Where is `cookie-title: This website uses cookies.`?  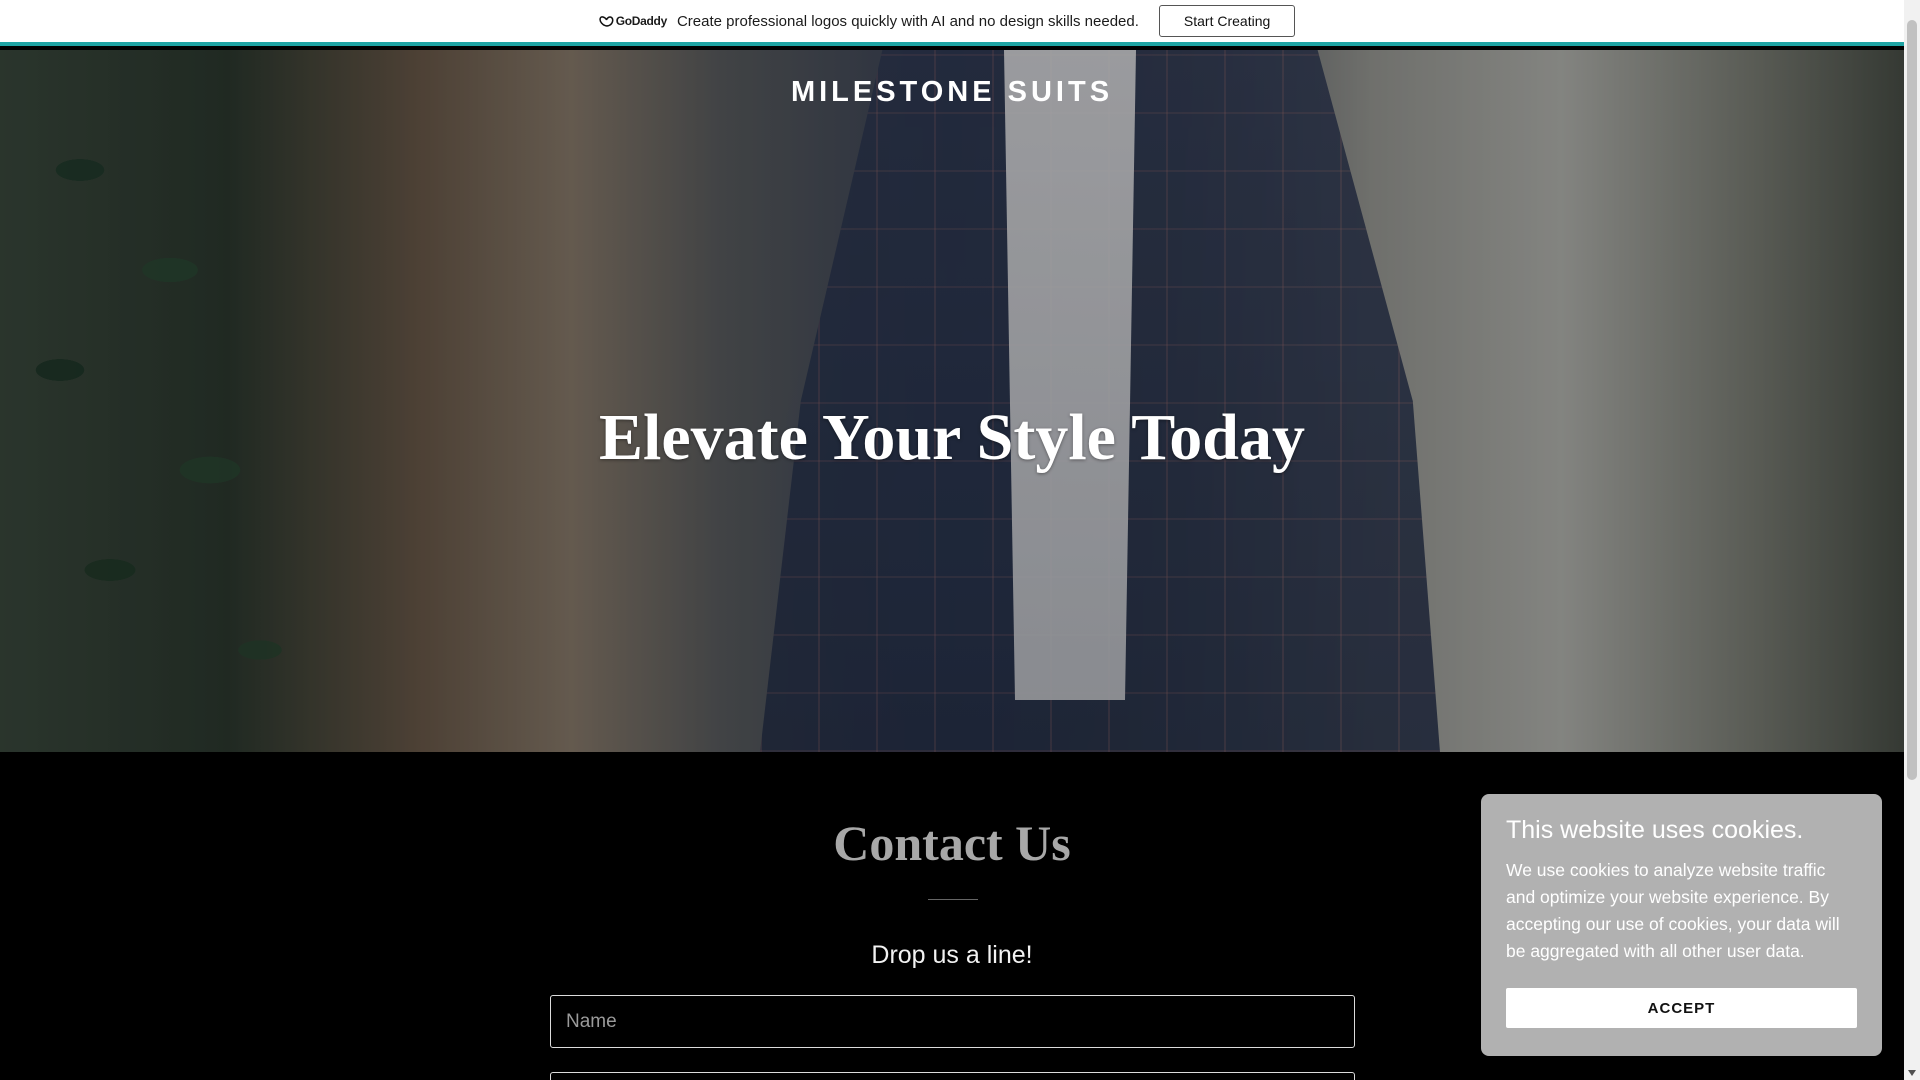 cookie-title: This website uses cookies. is located at coordinates (1655, 830).